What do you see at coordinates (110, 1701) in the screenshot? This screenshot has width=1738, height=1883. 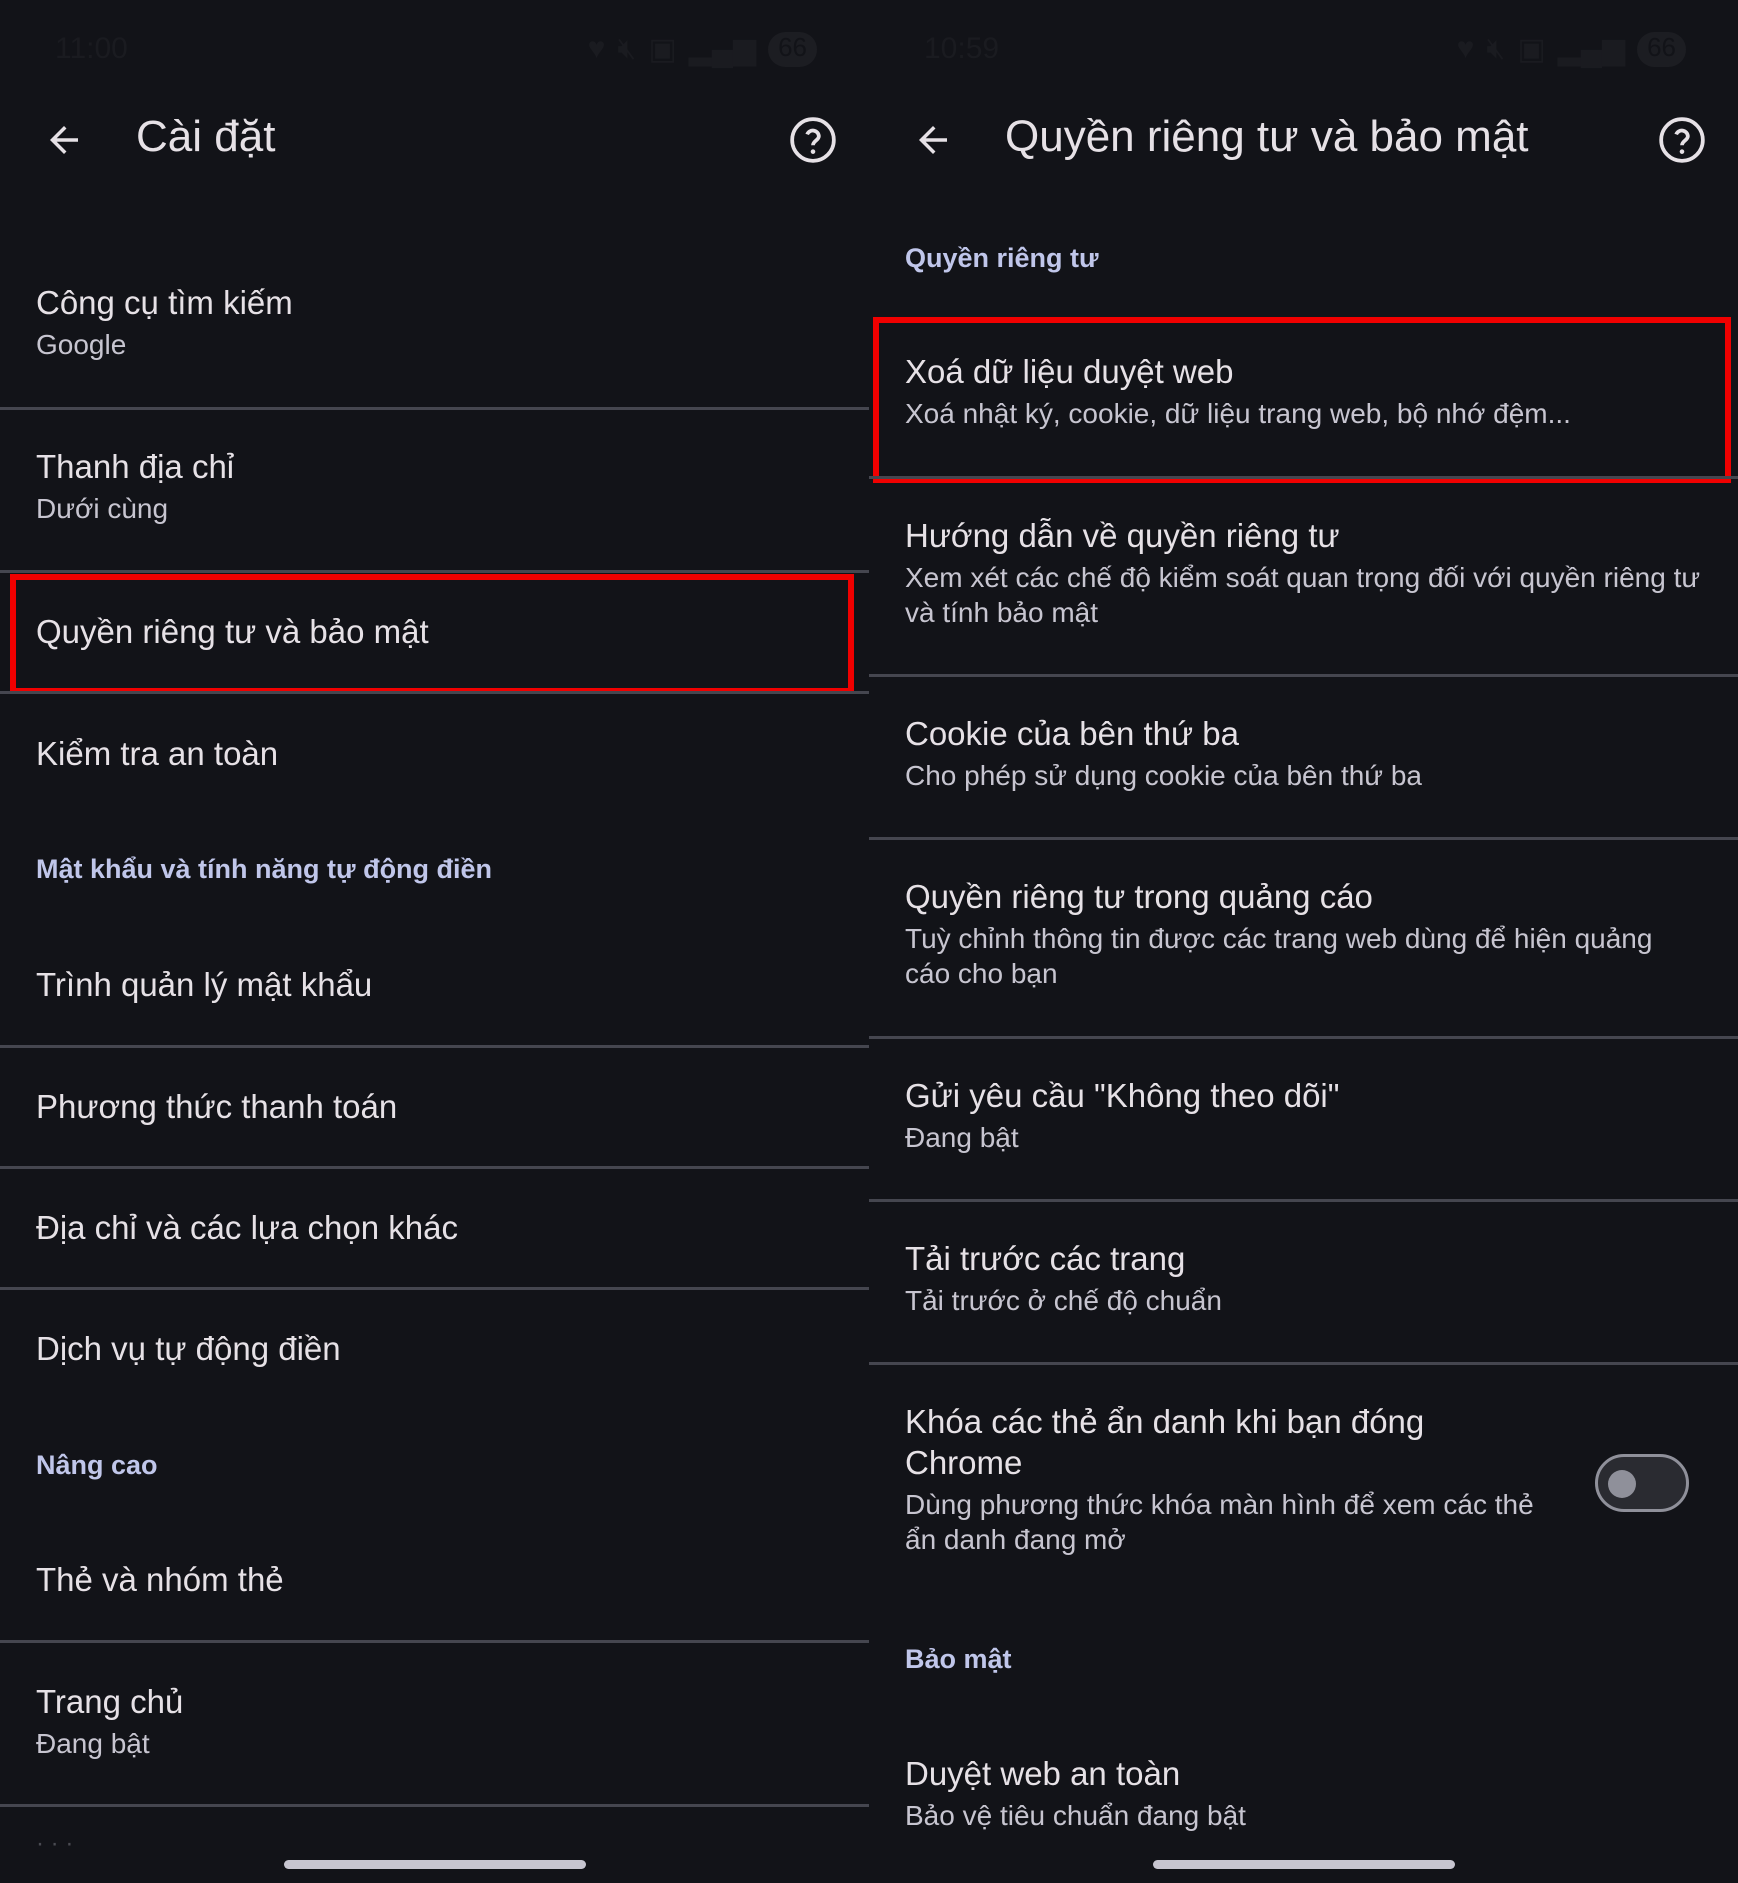 I see `item-title: Trang chủ` at bounding box center [110, 1701].